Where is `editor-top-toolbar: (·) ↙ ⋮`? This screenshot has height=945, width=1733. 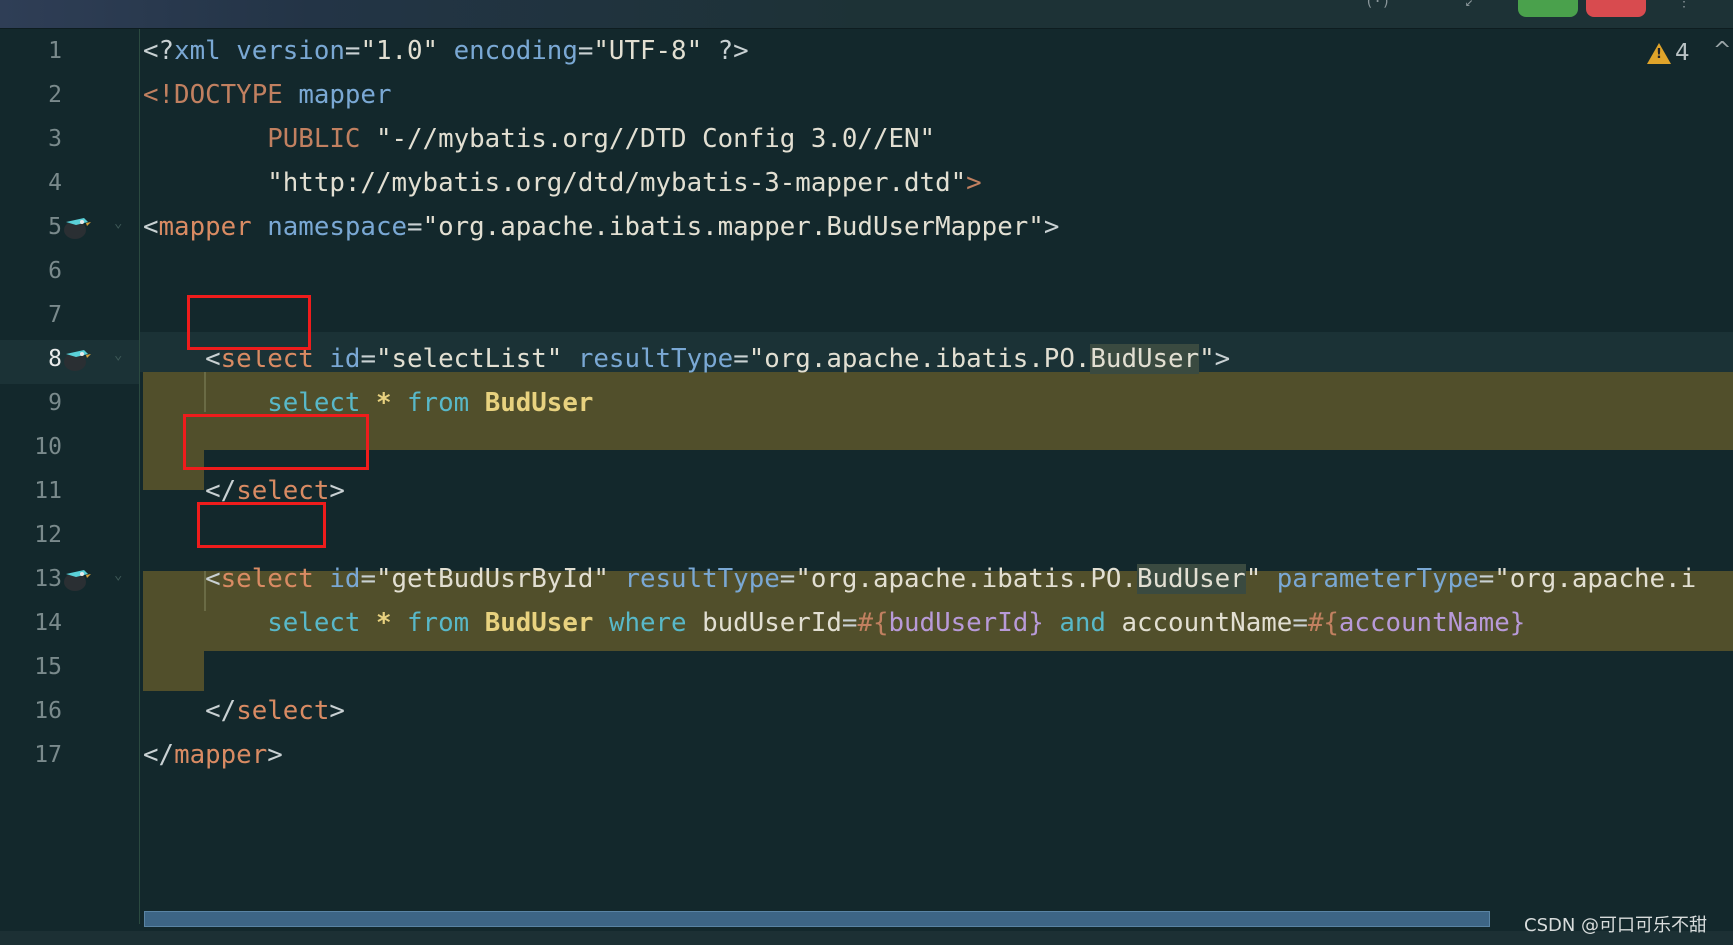 editor-top-toolbar: (·) ↙ ⋮ is located at coordinates (866, 14).